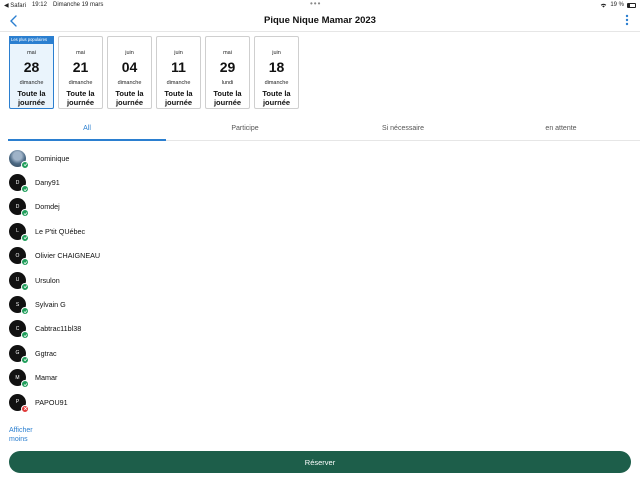 The image size is (640, 480). I want to click on date-card: mai 21 dimanche Toute la journée, so click(80, 72).